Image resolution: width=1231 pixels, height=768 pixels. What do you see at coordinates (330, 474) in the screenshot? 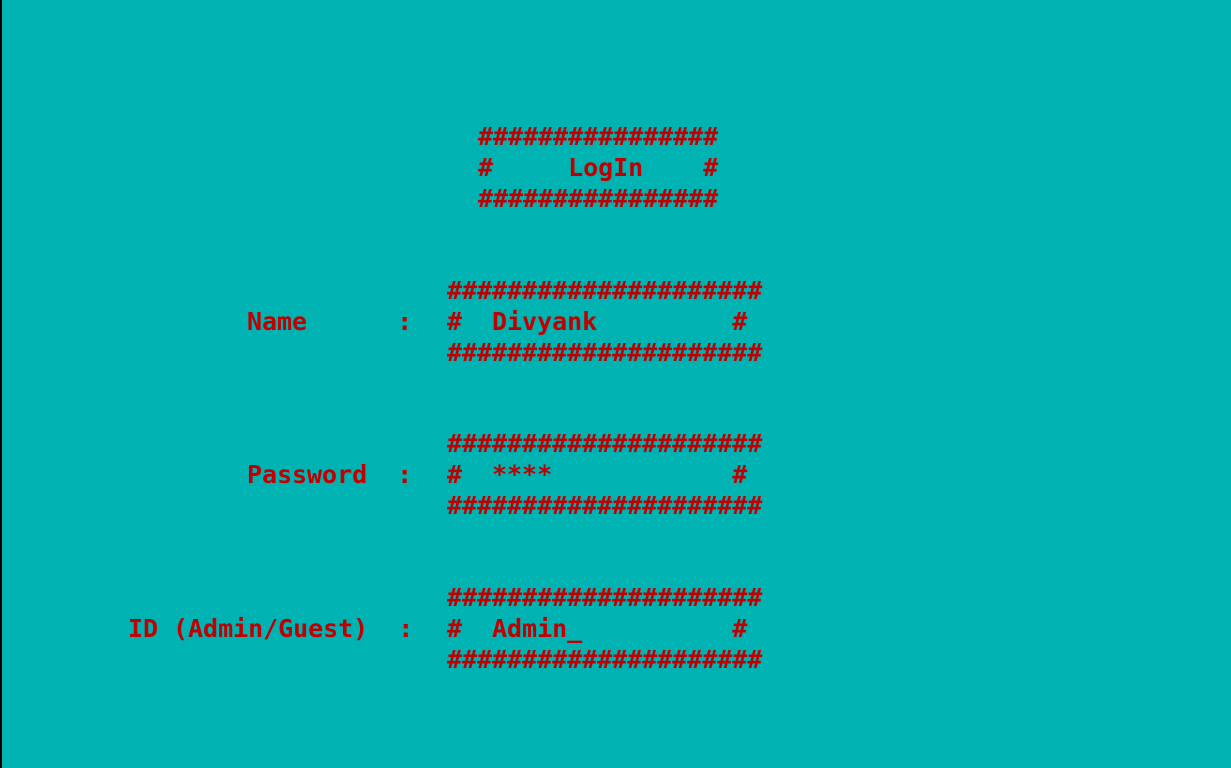
I see `password-label: Password :` at bounding box center [330, 474].